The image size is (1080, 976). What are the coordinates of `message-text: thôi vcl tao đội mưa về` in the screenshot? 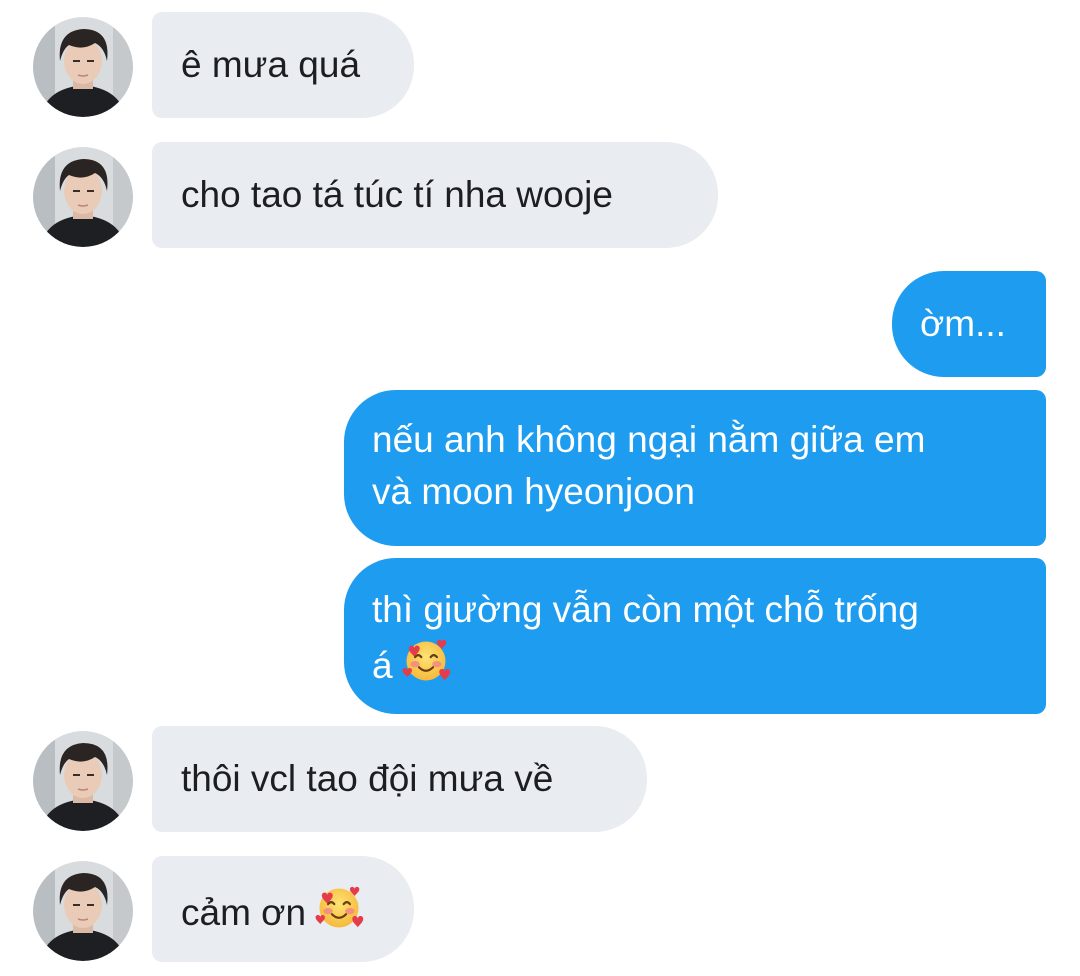 It's located at (367, 778).